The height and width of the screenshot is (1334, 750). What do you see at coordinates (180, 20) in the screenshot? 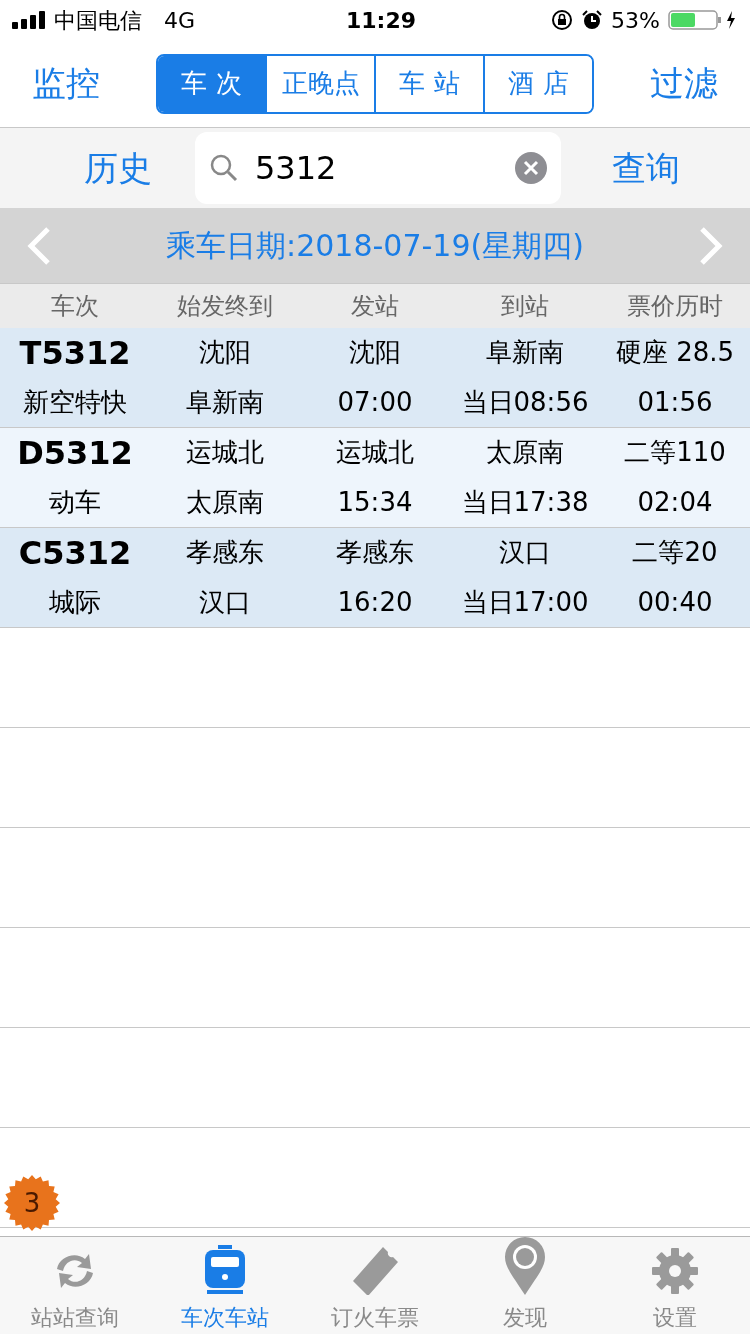
I see `network-type: 4G` at bounding box center [180, 20].